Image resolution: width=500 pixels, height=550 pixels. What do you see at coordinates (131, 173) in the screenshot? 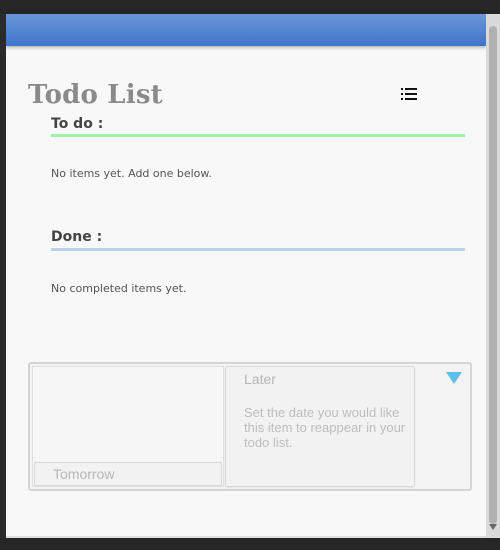
I see `todo-empty-message: No items yet. Add one below.` at bounding box center [131, 173].